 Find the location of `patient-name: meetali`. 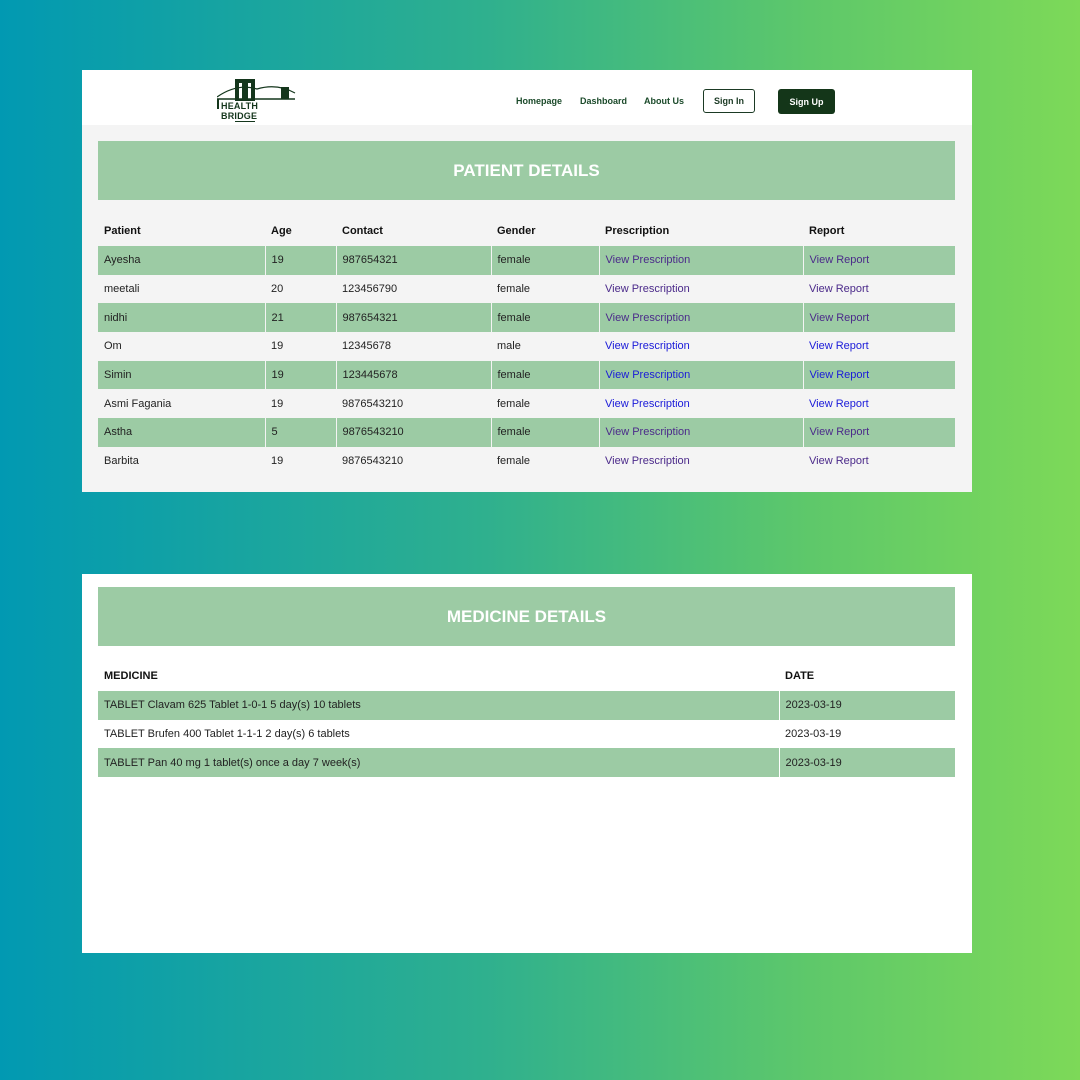

patient-name: meetali is located at coordinates (122, 289).